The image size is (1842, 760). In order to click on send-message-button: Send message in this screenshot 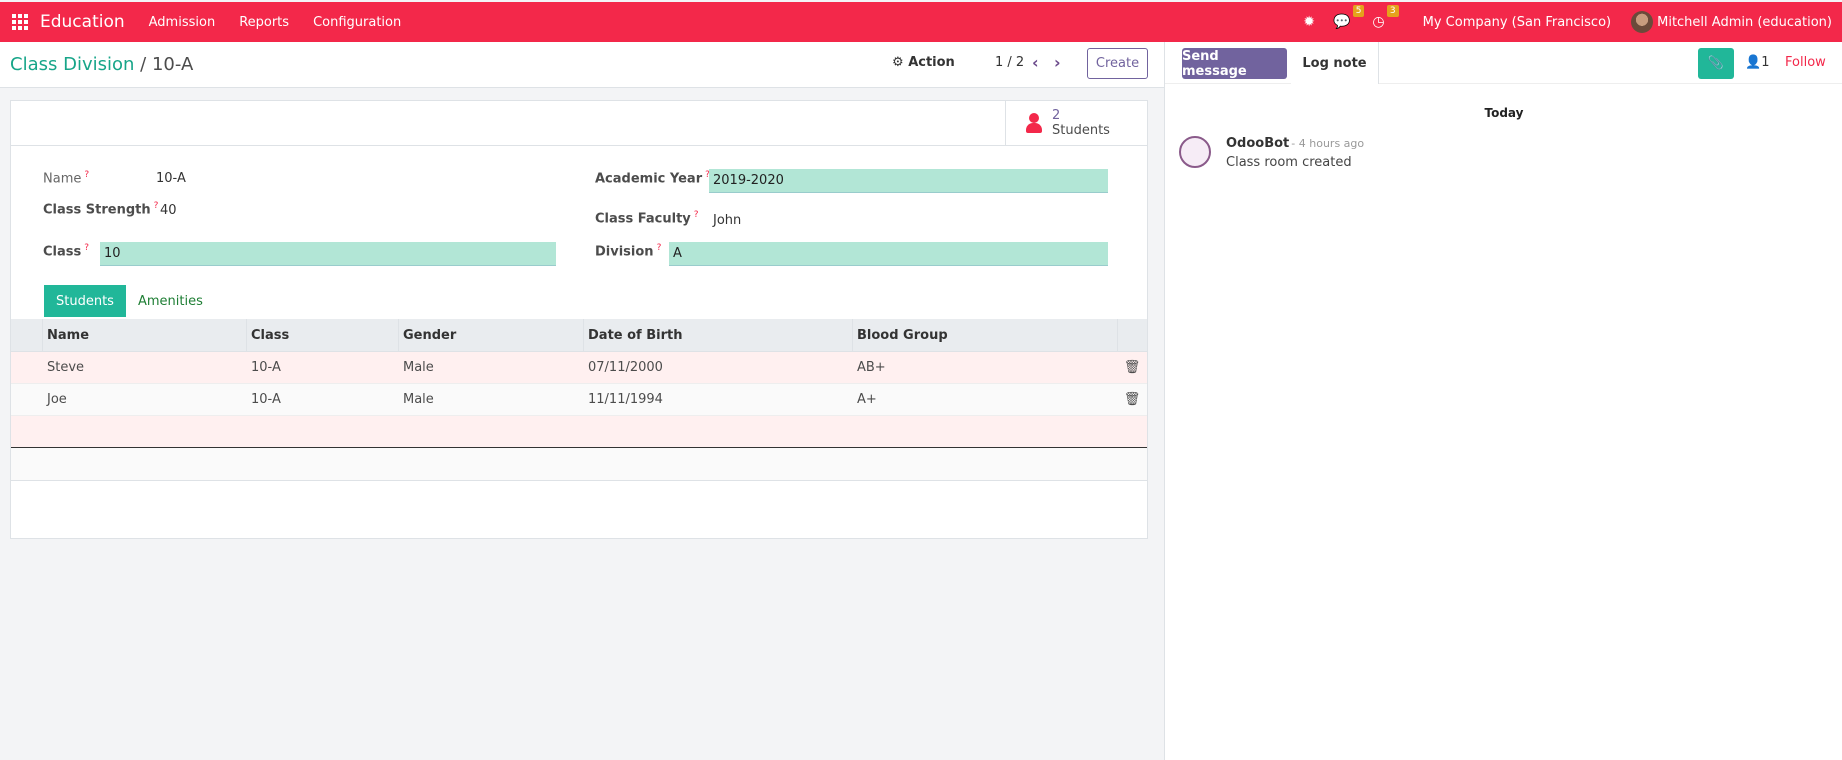, I will do `click(1234, 63)`.